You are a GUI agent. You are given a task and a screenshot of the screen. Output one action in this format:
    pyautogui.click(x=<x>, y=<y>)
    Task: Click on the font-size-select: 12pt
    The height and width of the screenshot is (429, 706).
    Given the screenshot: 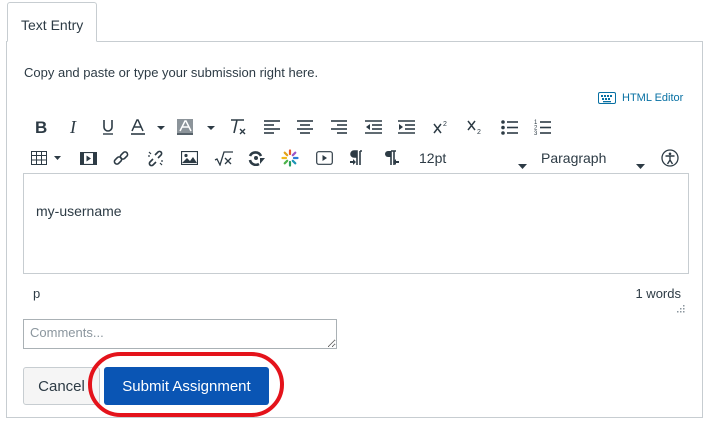 What is the action you would take?
    pyautogui.click(x=473, y=158)
    